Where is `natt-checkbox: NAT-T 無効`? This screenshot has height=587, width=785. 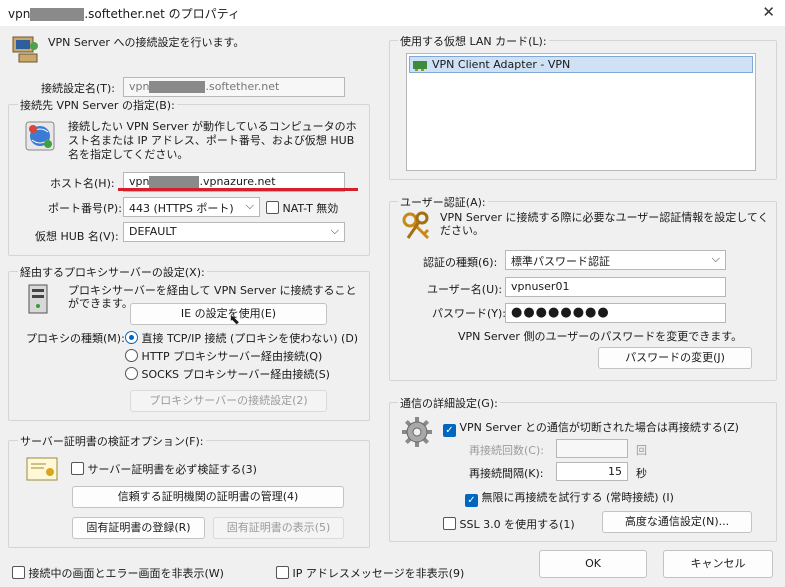
natt-checkbox: NAT-T 無効 is located at coordinates (302, 208).